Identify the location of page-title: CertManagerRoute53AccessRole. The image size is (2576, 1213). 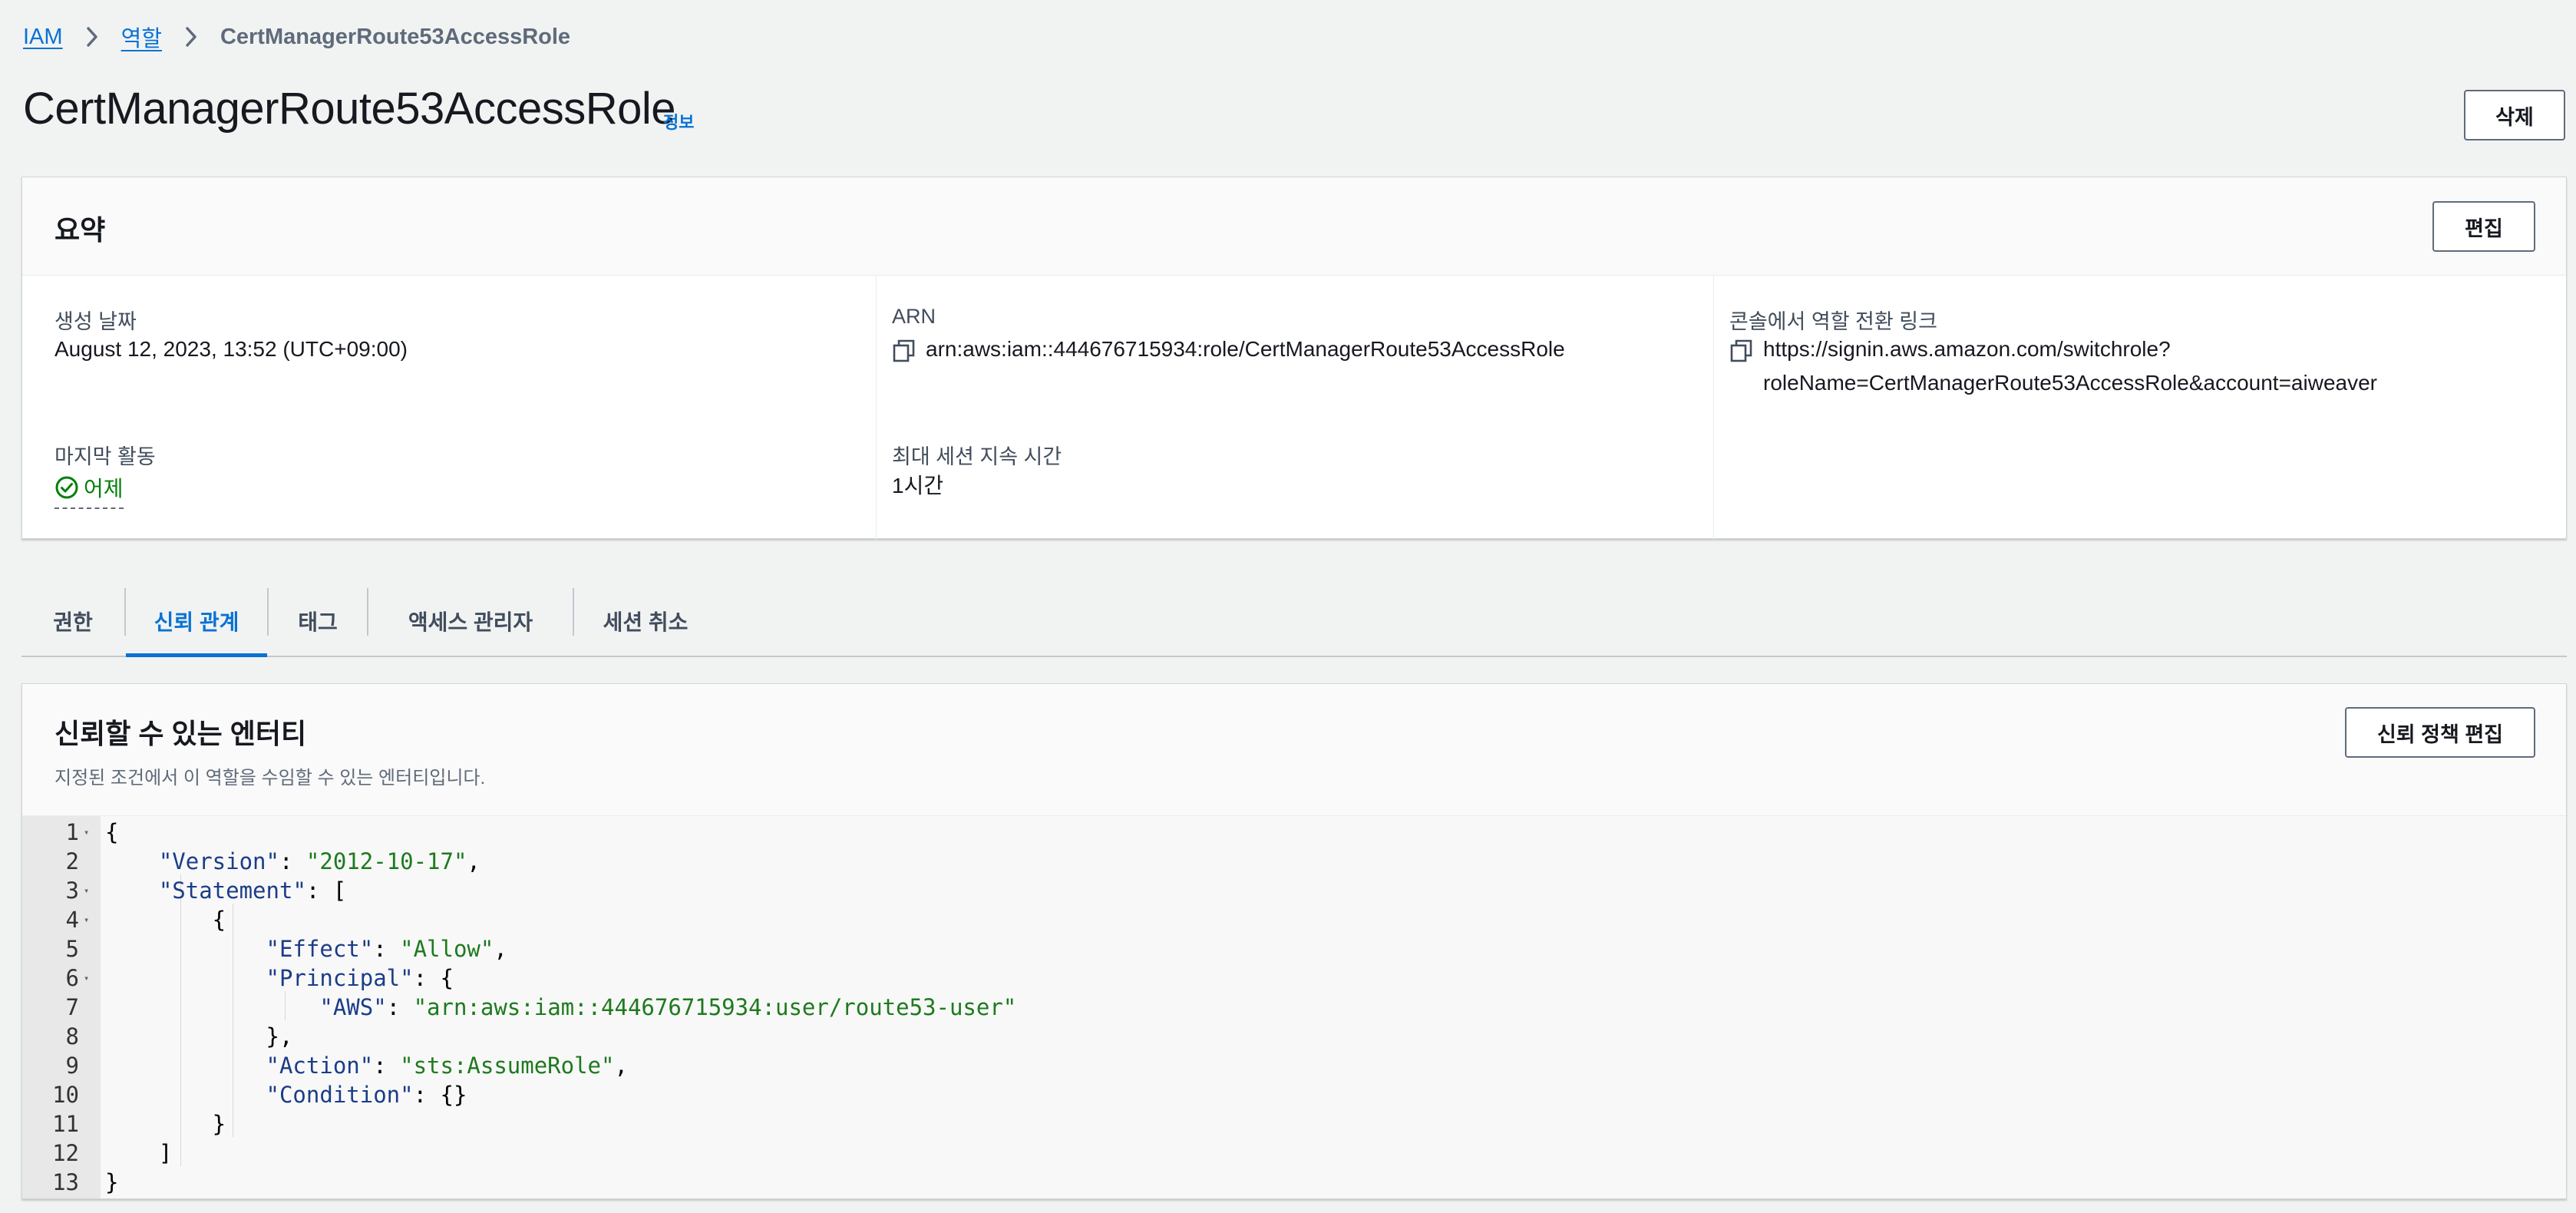
(349, 109).